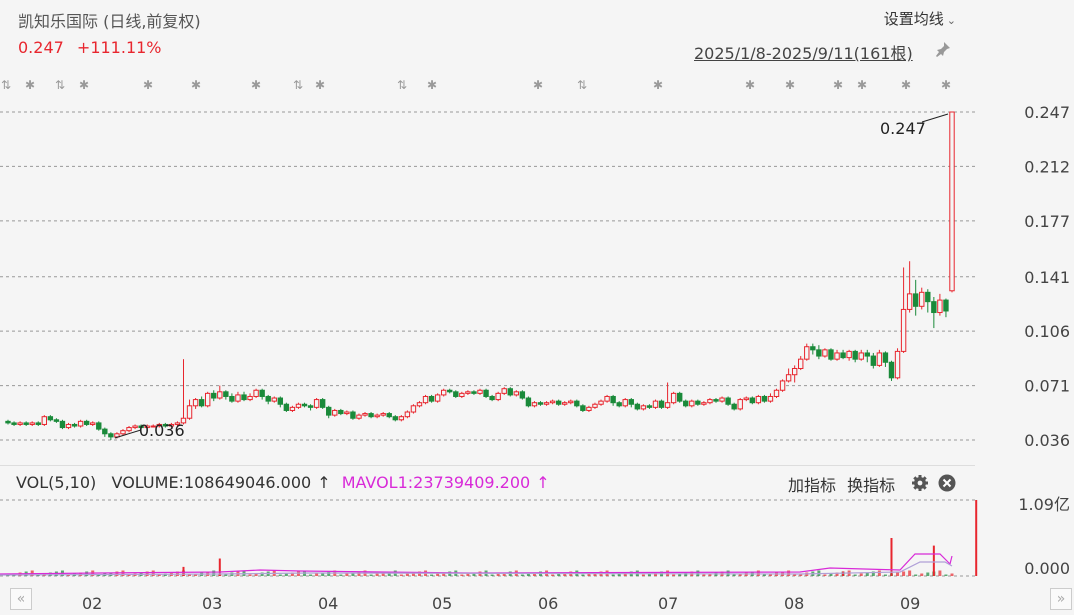 Image resolution: width=1074 pixels, height=615 pixels. What do you see at coordinates (119, 47) in the screenshot?
I see `change-percent: +111.11%` at bounding box center [119, 47].